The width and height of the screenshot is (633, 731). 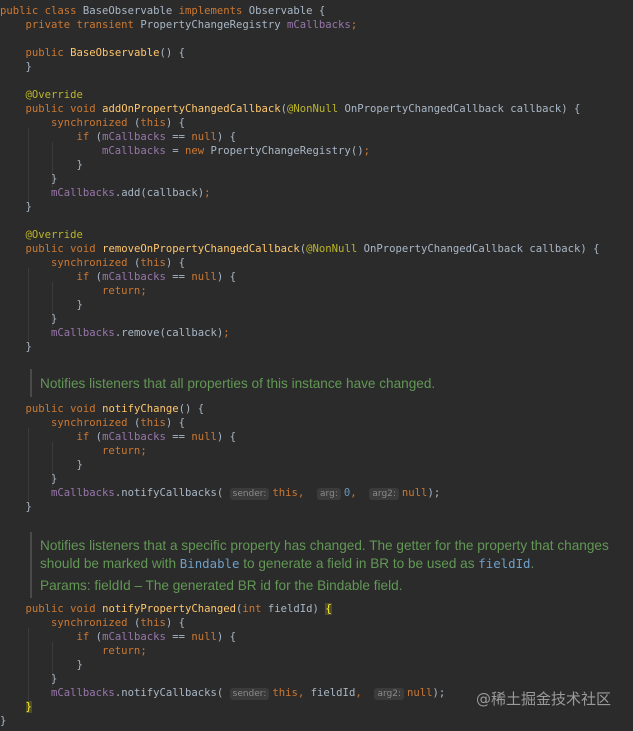 I want to click on code-line: public BaseObservable() {, so click(x=92, y=53).